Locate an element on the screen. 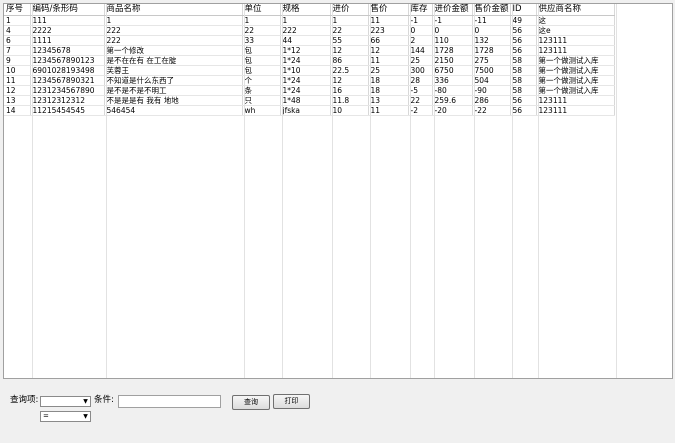 This screenshot has height=443, width=675. table-cell: 这 is located at coordinates (575, 20).